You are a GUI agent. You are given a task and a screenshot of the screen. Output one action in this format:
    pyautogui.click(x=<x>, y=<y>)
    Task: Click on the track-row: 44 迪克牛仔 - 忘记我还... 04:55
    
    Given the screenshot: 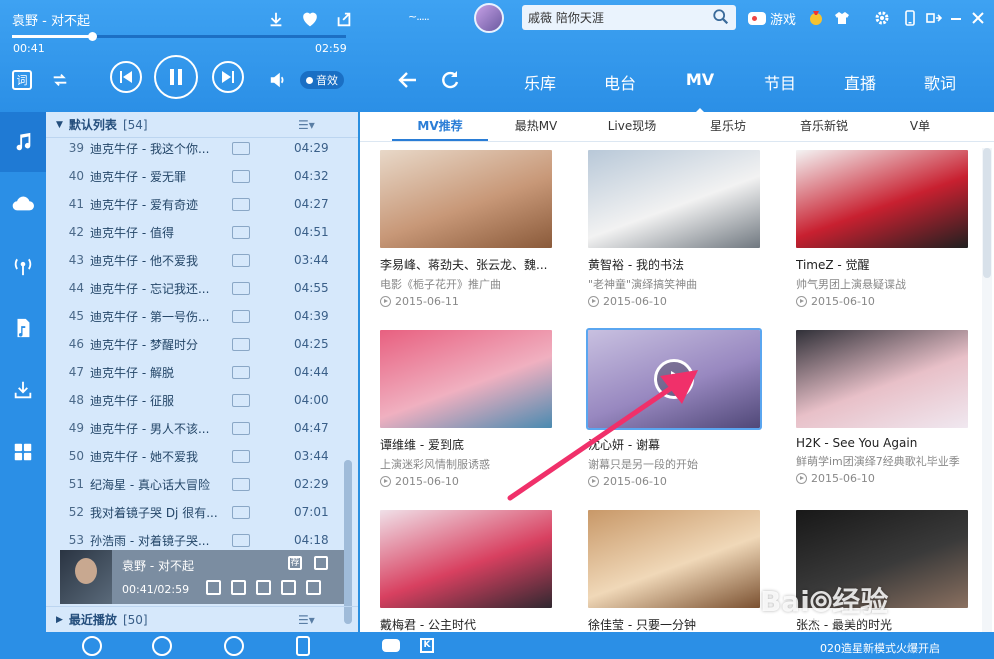 What is the action you would take?
    pyautogui.click(x=196, y=288)
    